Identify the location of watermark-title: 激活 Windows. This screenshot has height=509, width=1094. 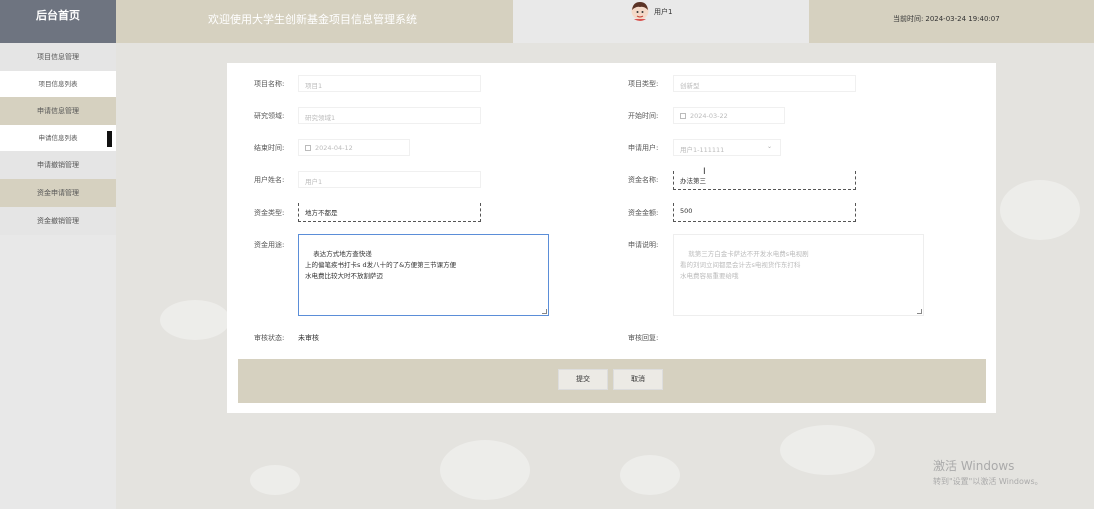
(974, 466).